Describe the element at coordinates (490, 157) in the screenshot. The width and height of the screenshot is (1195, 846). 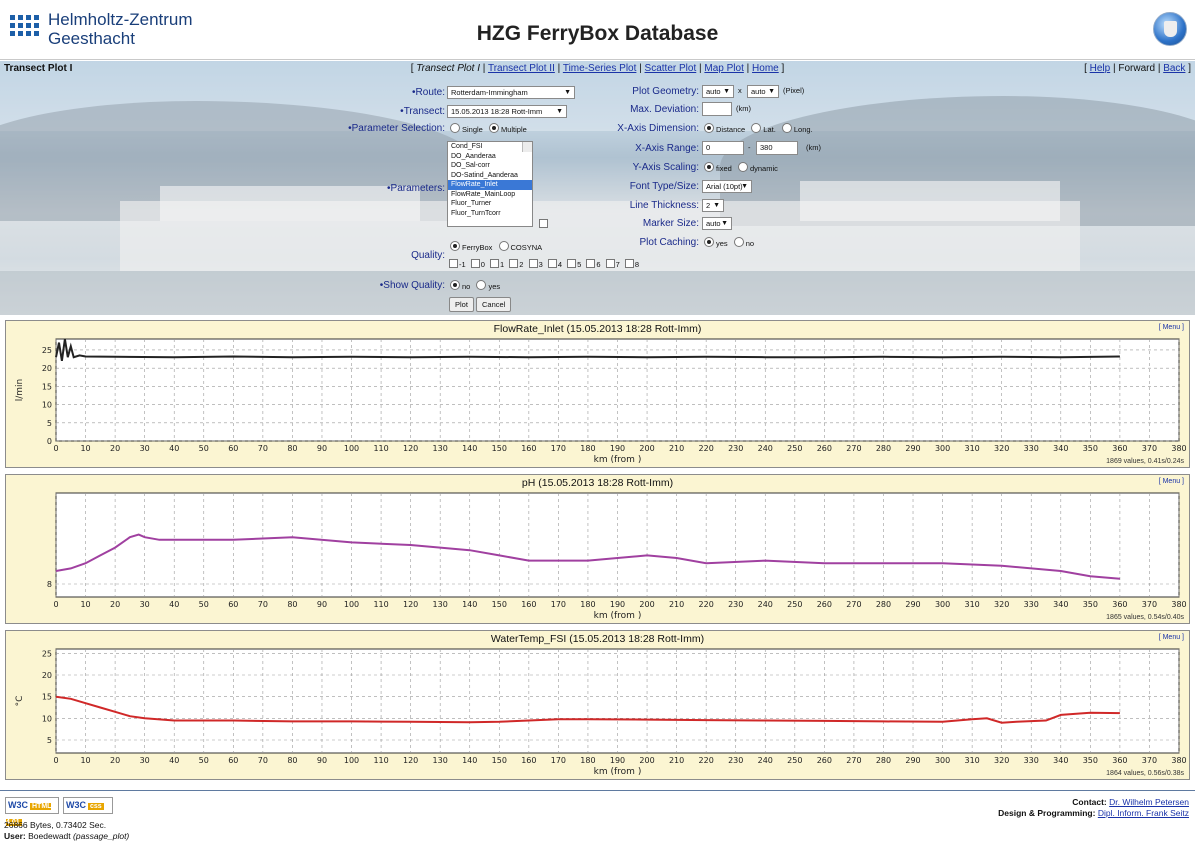
I see `list-item: DO_Aanderaa` at that location.